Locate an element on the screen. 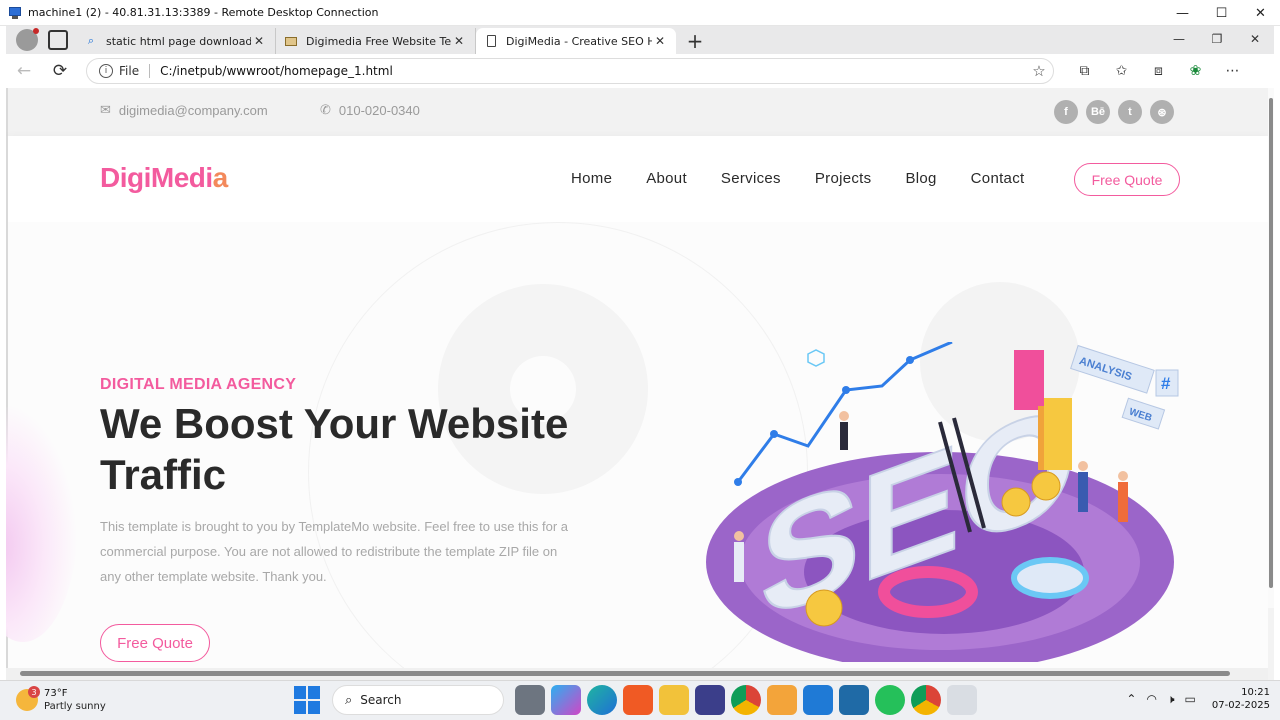 This screenshot has height=720, width=1280. facebook-icon: f is located at coordinates (1066, 112).